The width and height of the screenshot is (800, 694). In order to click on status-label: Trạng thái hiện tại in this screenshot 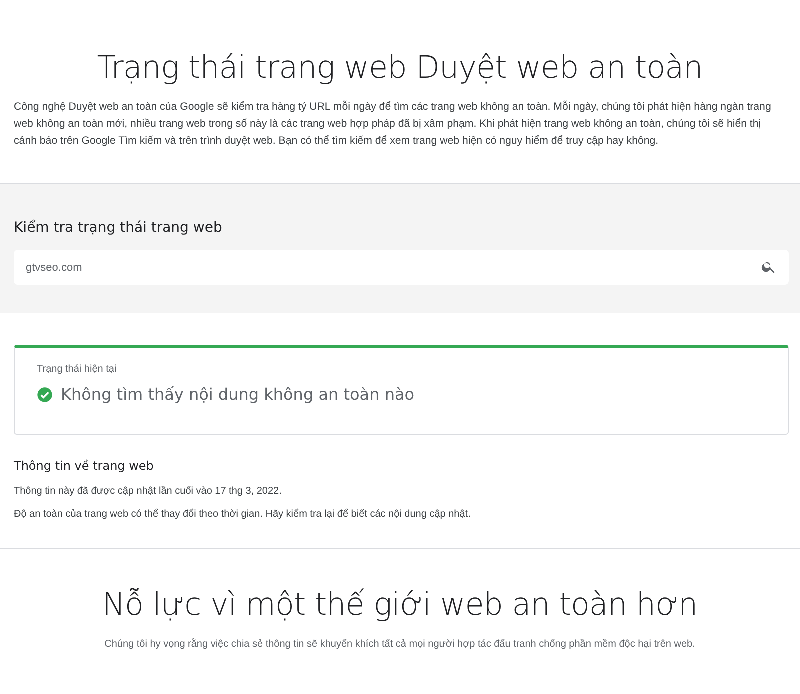, I will do `click(77, 369)`.